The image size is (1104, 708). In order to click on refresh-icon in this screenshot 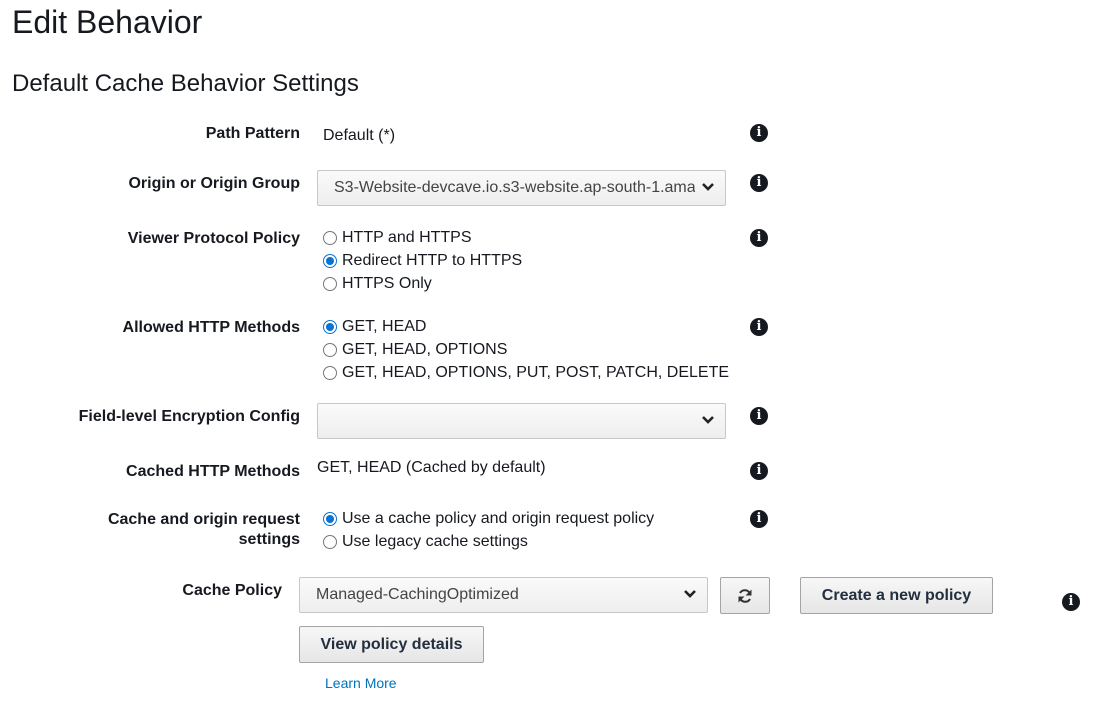, I will do `click(745, 596)`.